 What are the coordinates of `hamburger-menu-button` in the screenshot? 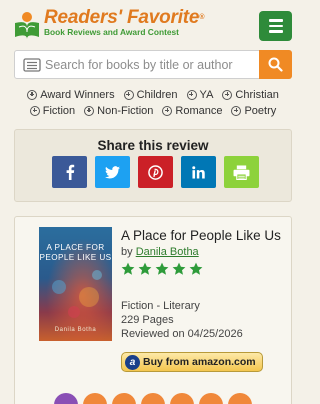 It's located at (275, 26).